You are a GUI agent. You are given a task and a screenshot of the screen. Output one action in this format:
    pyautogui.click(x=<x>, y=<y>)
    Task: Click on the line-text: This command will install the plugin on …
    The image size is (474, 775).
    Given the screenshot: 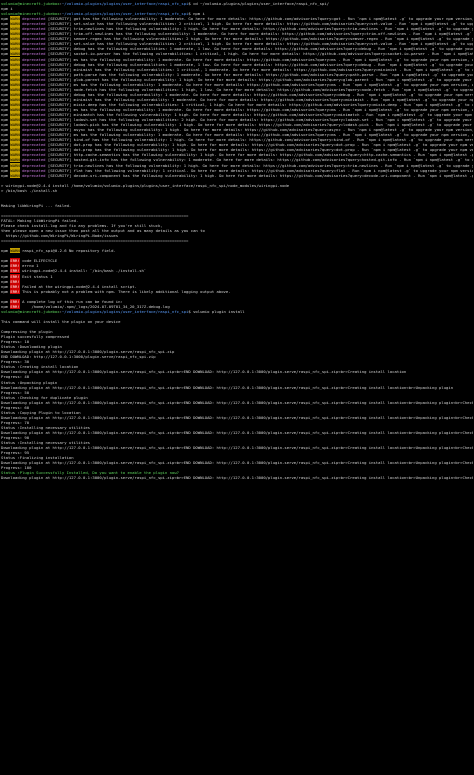 What is the action you would take?
    pyautogui.click(x=61, y=321)
    